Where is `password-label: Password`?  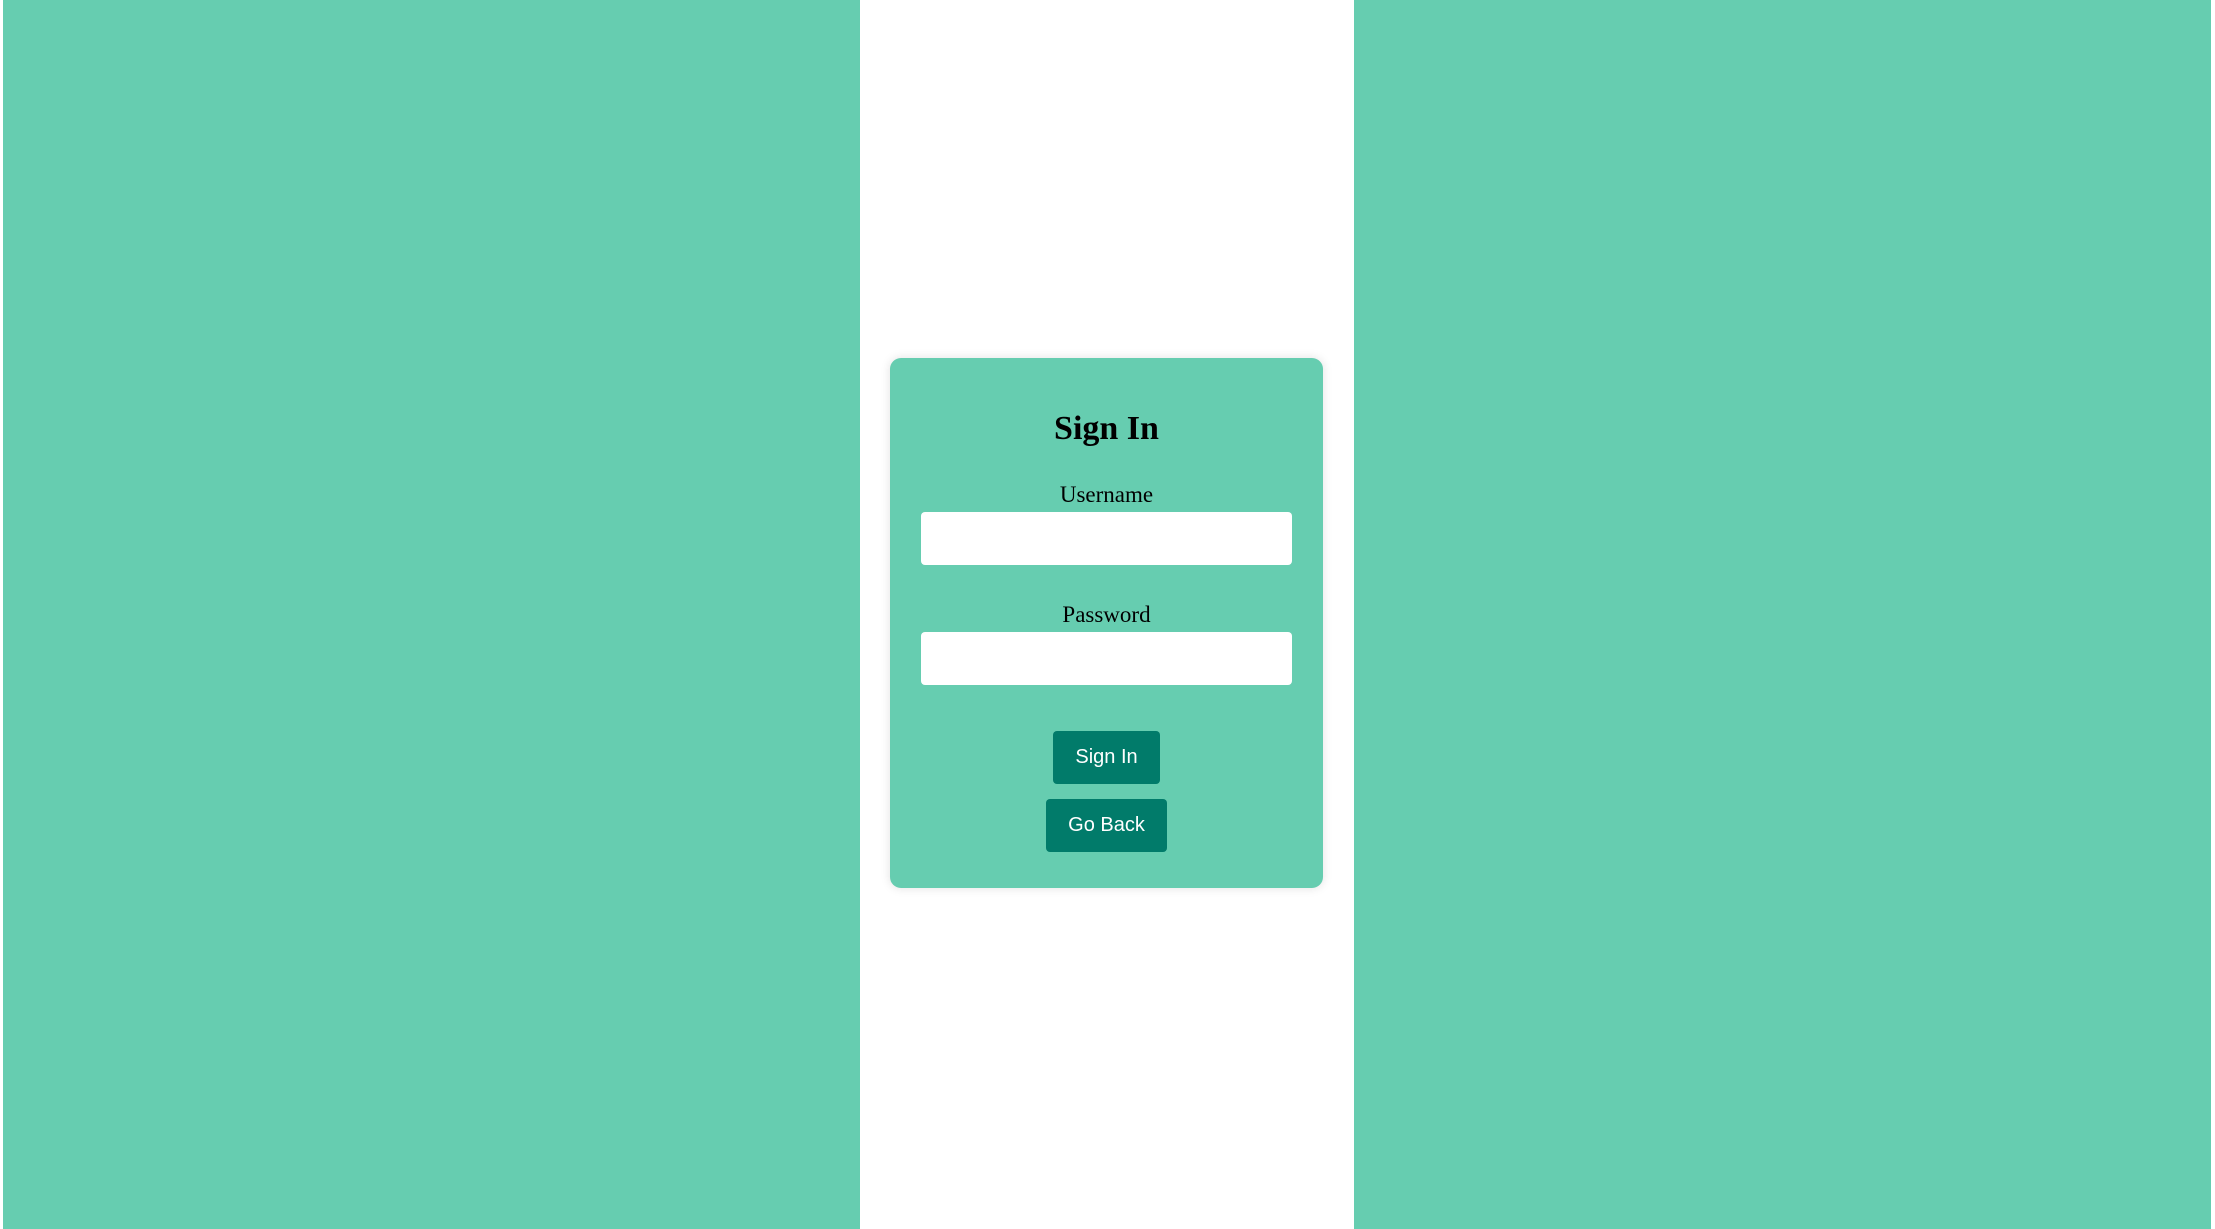
password-label: Password is located at coordinates (1106, 614).